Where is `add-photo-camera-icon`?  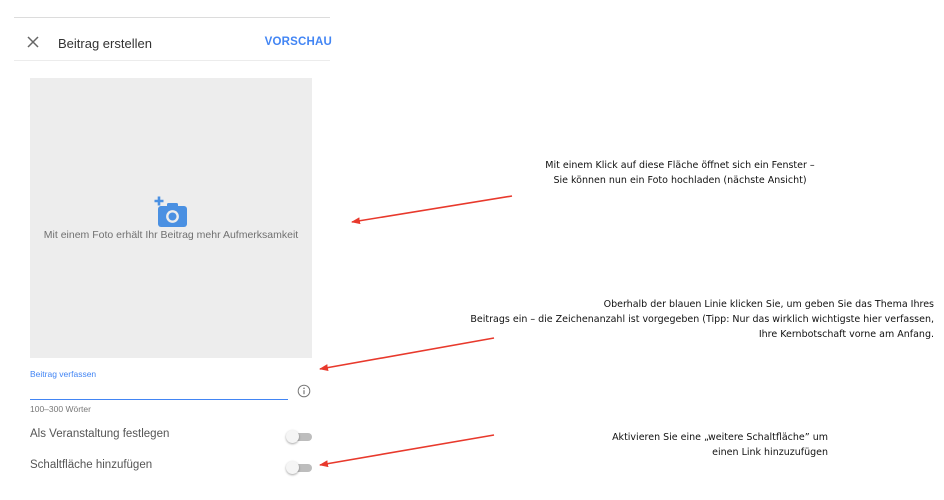
add-photo-camera-icon is located at coordinates (170, 211).